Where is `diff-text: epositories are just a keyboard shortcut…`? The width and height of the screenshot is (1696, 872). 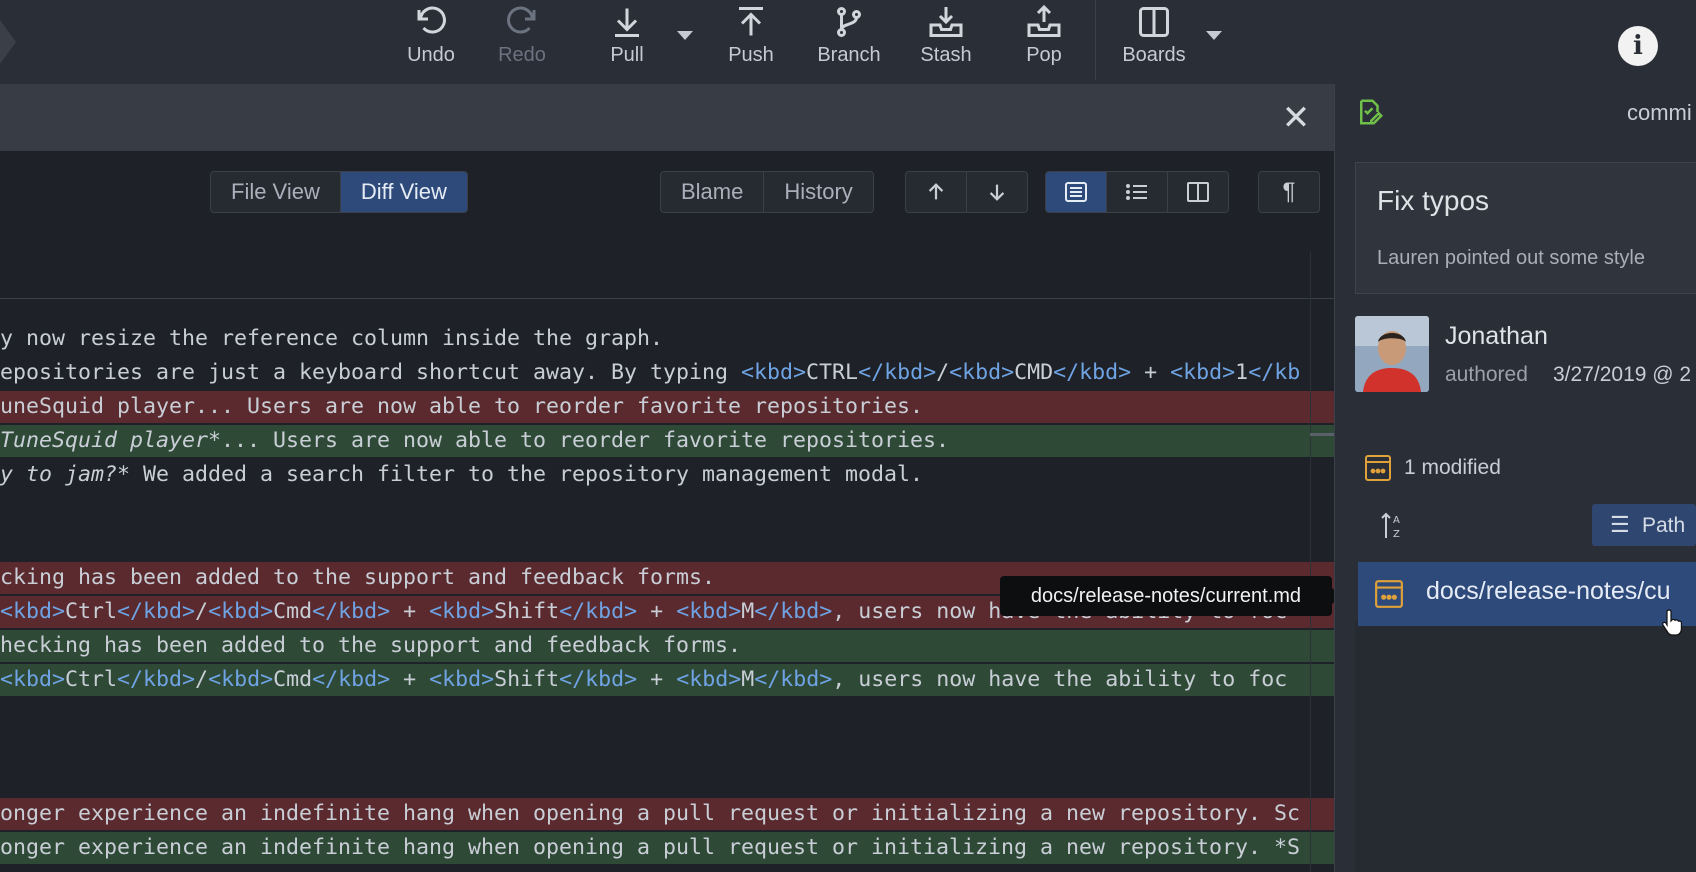 diff-text: epositories are just a keyboard shortcut… is located at coordinates (371, 372).